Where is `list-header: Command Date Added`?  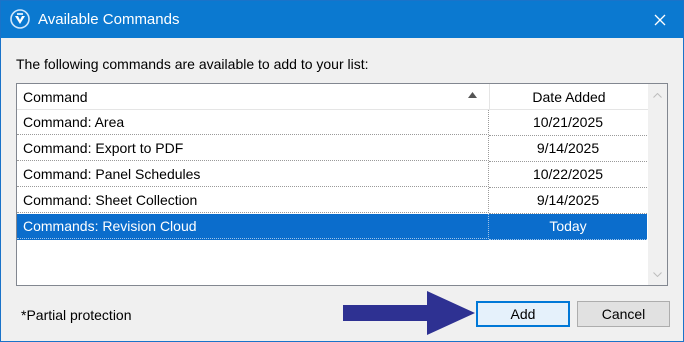
list-header: Command Date Added is located at coordinates (333, 97).